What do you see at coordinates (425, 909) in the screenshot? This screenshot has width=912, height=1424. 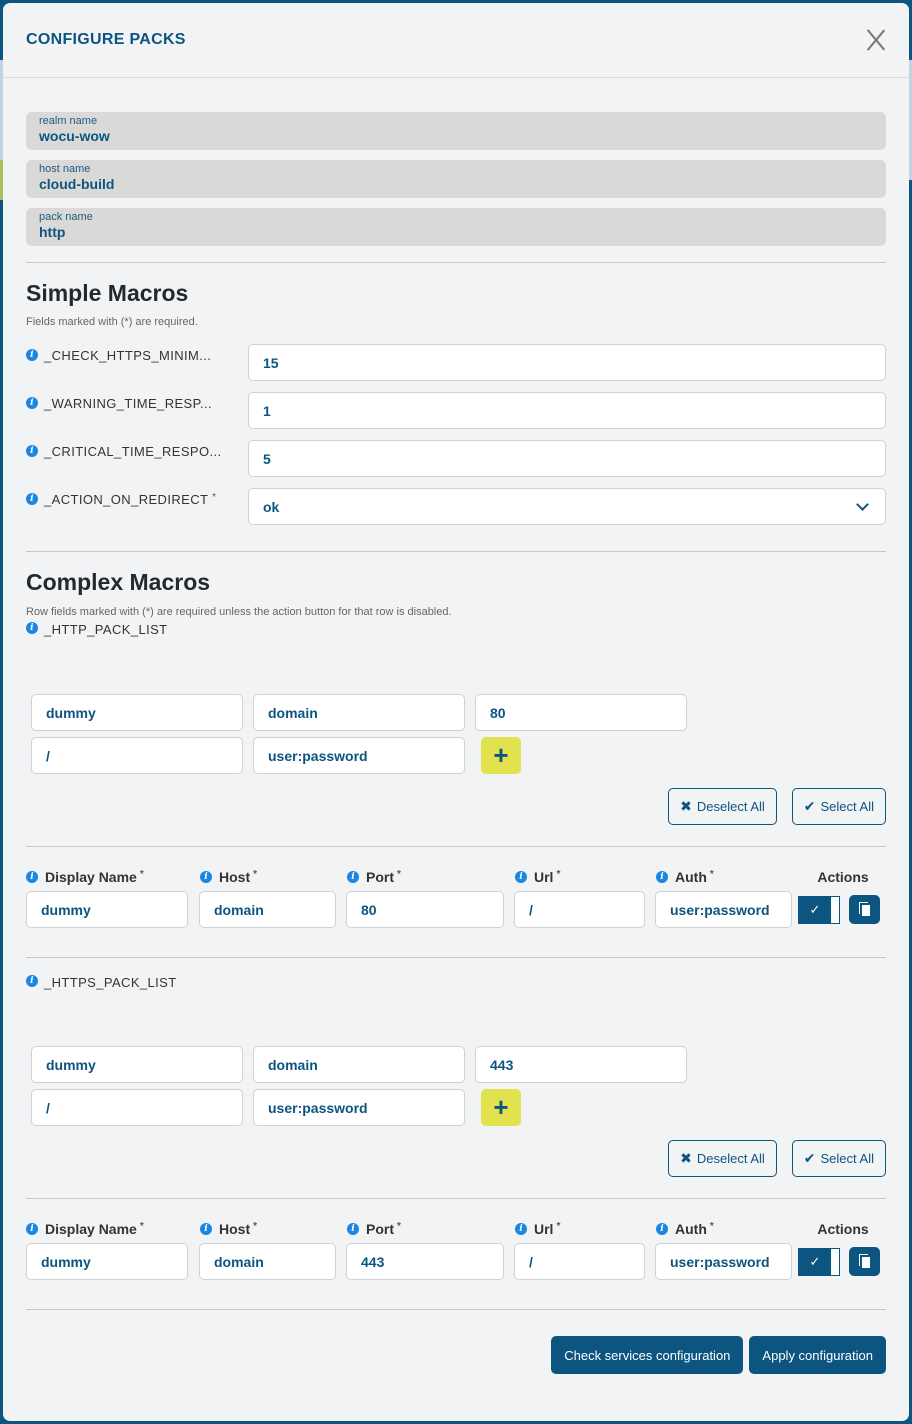 I see `port-input: 80` at bounding box center [425, 909].